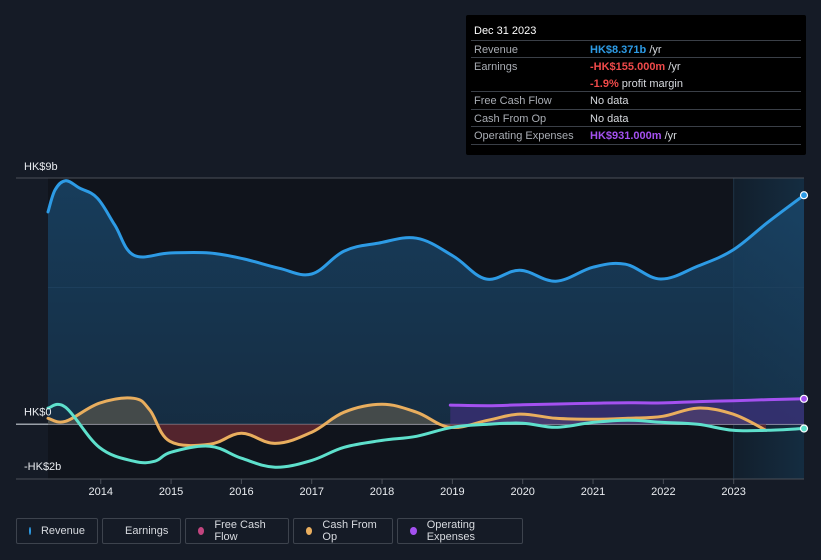  Describe the element at coordinates (62, 531) in the screenshot. I see `legend-label: Revenue` at that location.